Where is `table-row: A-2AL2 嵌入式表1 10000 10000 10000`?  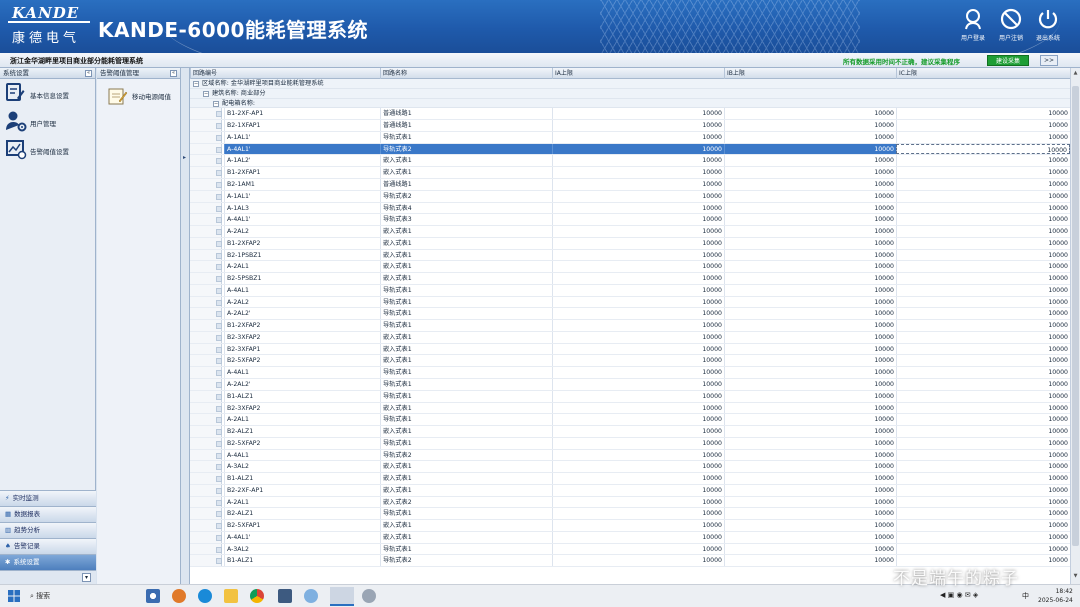
table-row: A-2AL2 嵌入式表1 10000 10000 10000 is located at coordinates (630, 232).